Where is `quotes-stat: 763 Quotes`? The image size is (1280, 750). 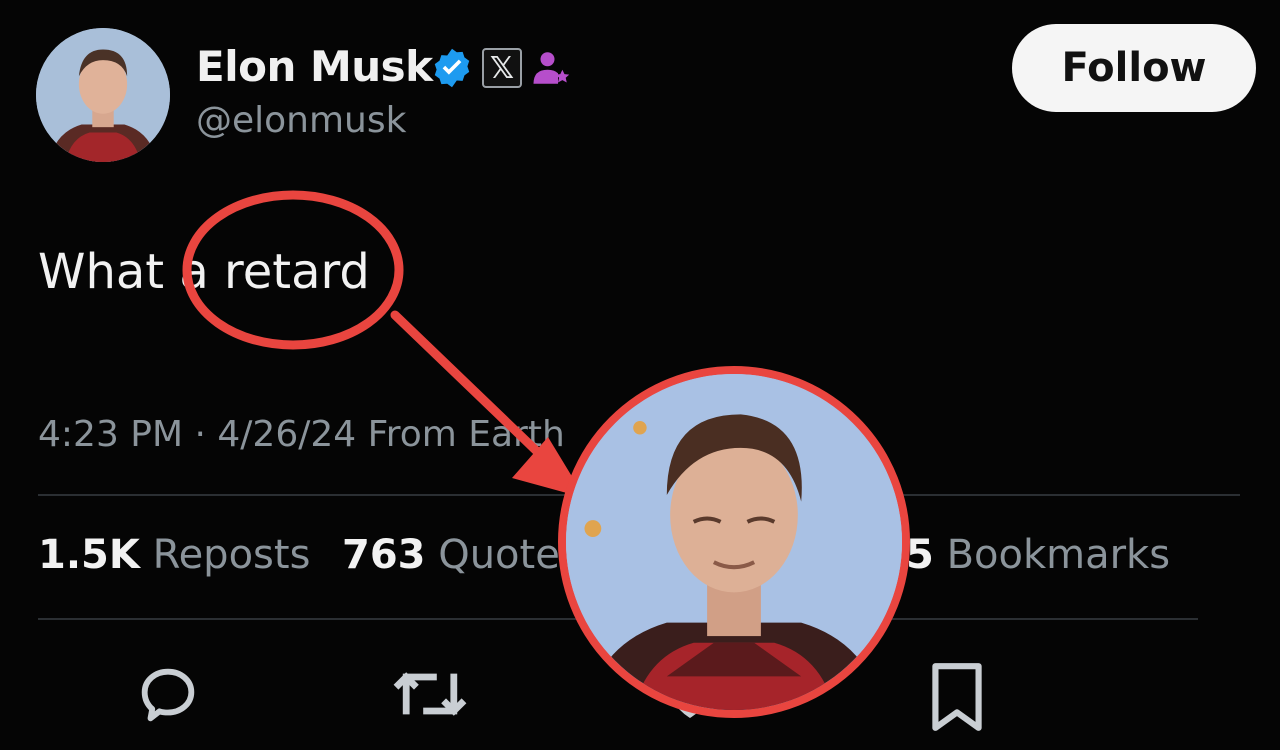
quotes-stat: 763 Quotes is located at coordinates (461, 555).